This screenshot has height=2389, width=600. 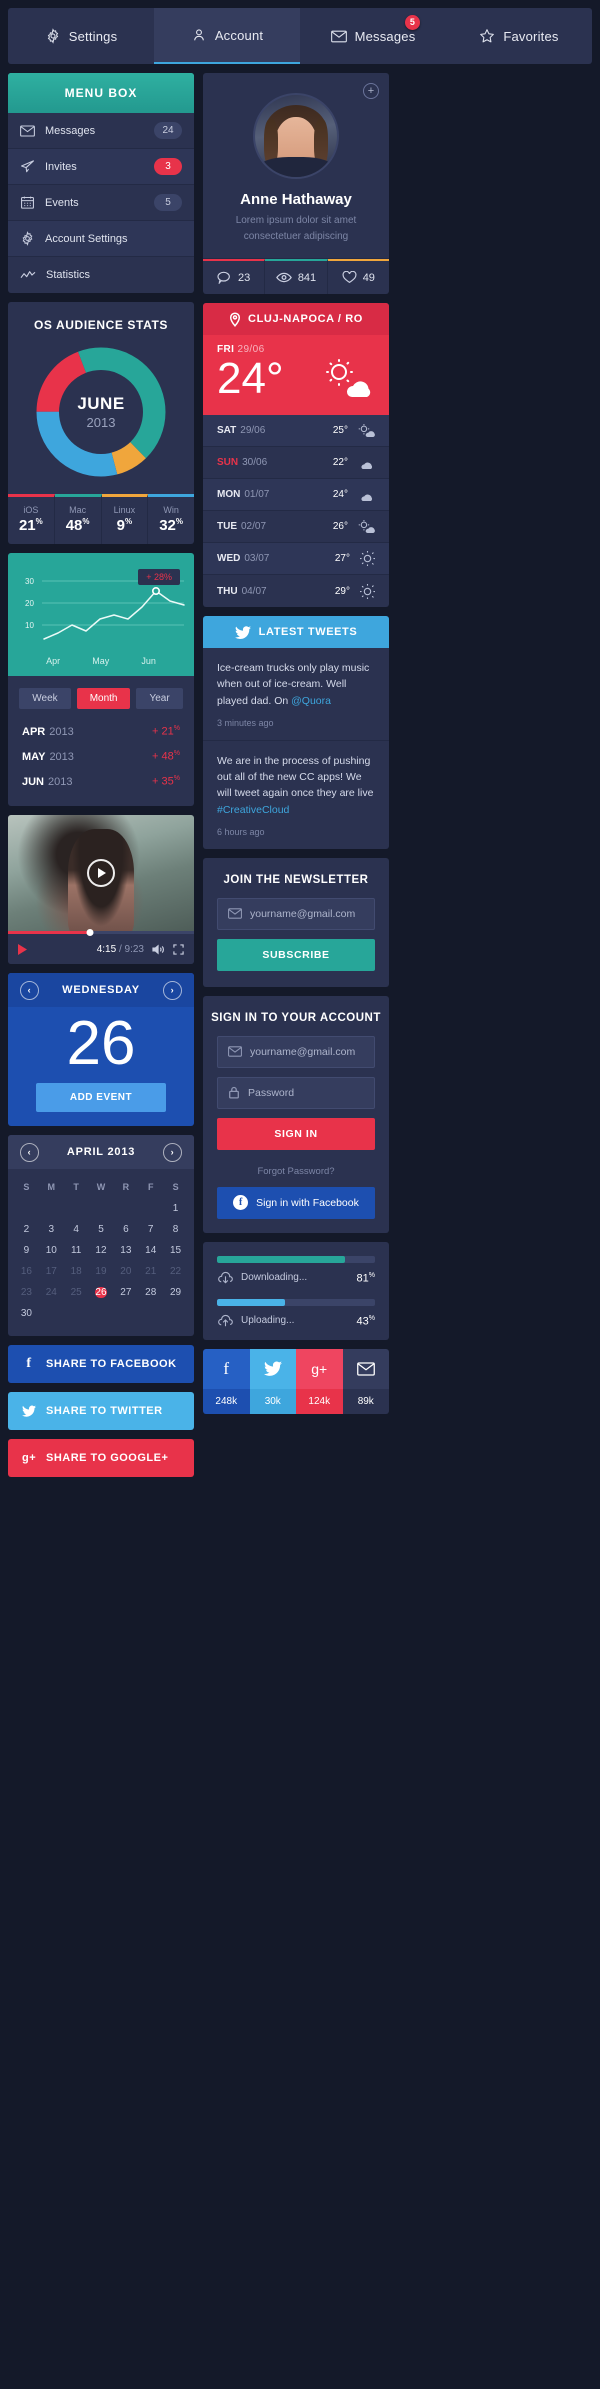 What do you see at coordinates (175, 1292) in the screenshot?
I see `calendar-day: 29` at bounding box center [175, 1292].